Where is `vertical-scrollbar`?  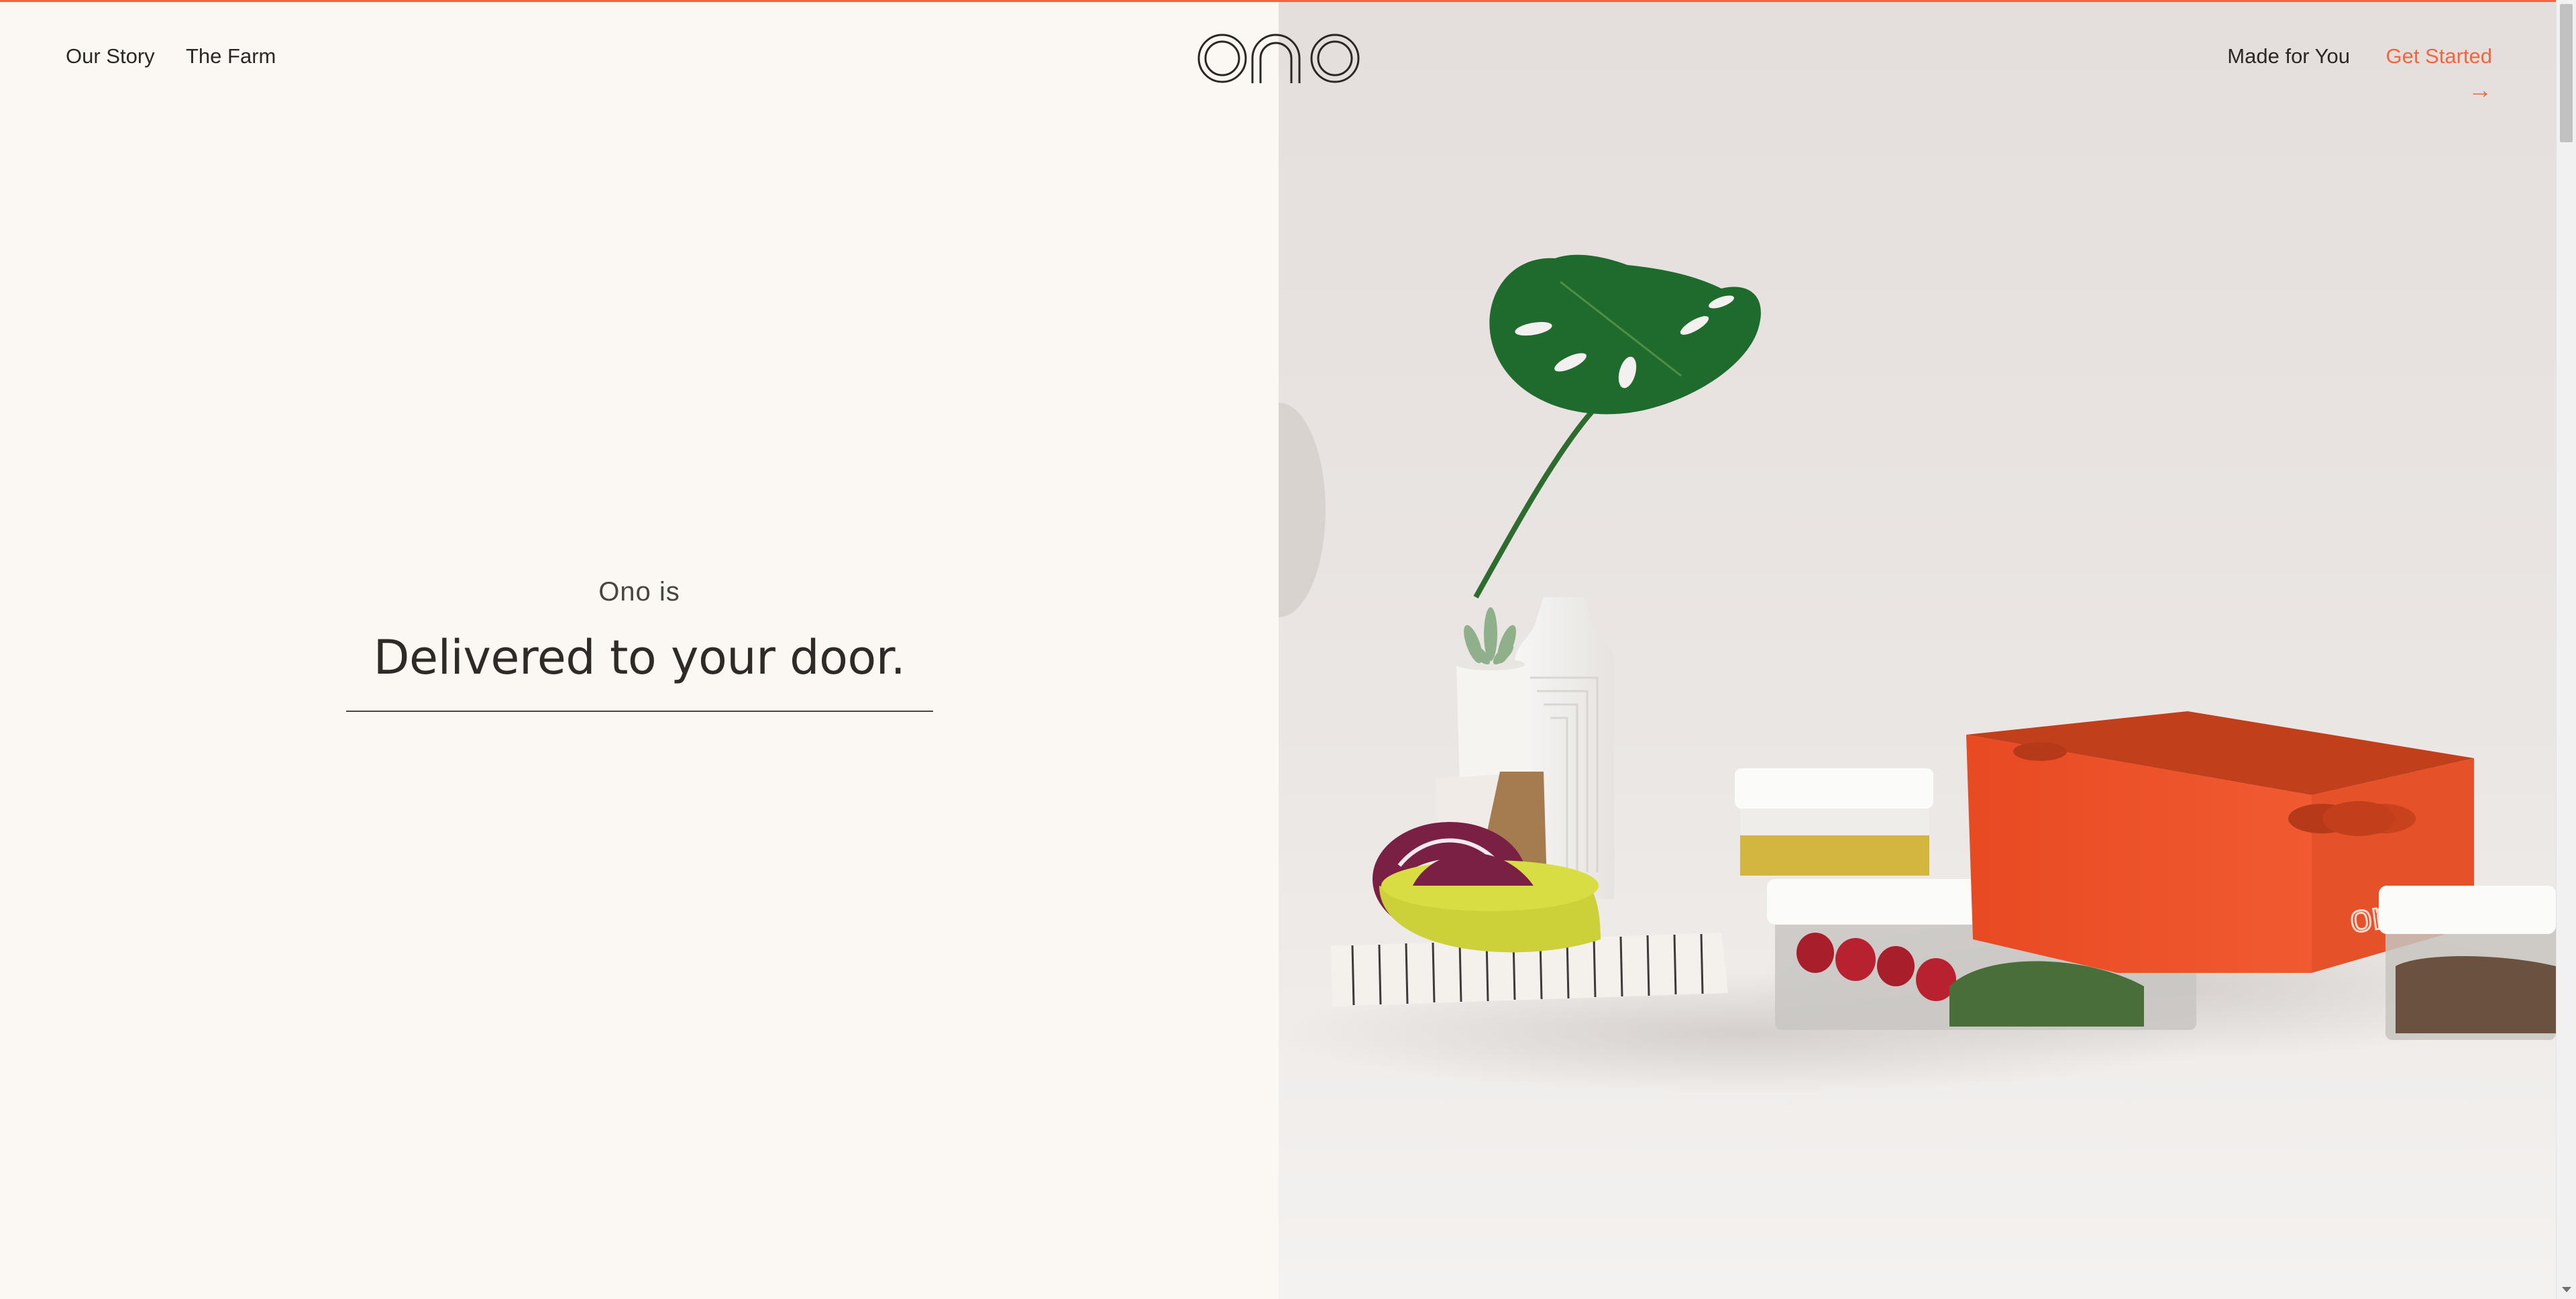 vertical-scrollbar is located at coordinates (2566, 649).